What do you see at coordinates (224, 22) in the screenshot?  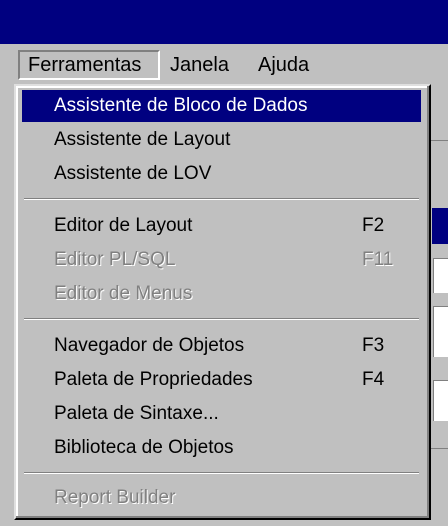 I see `title-bar` at bounding box center [224, 22].